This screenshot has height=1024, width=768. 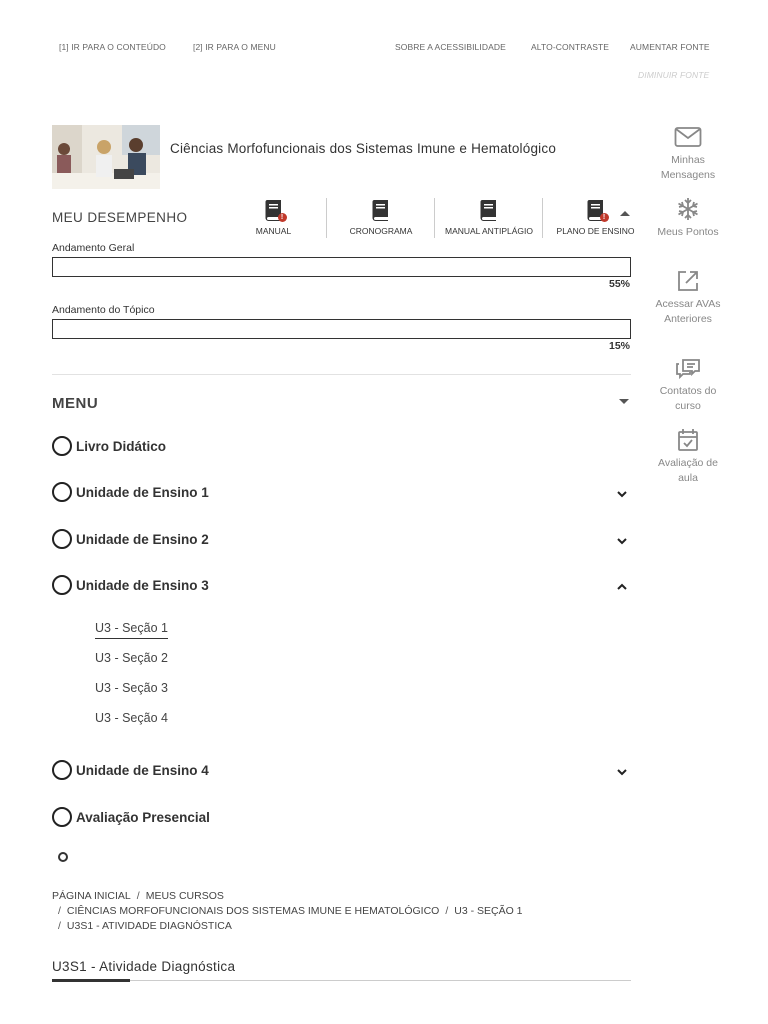 I want to click on tool-label: PLANO DE ENSINO, so click(x=595, y=231).